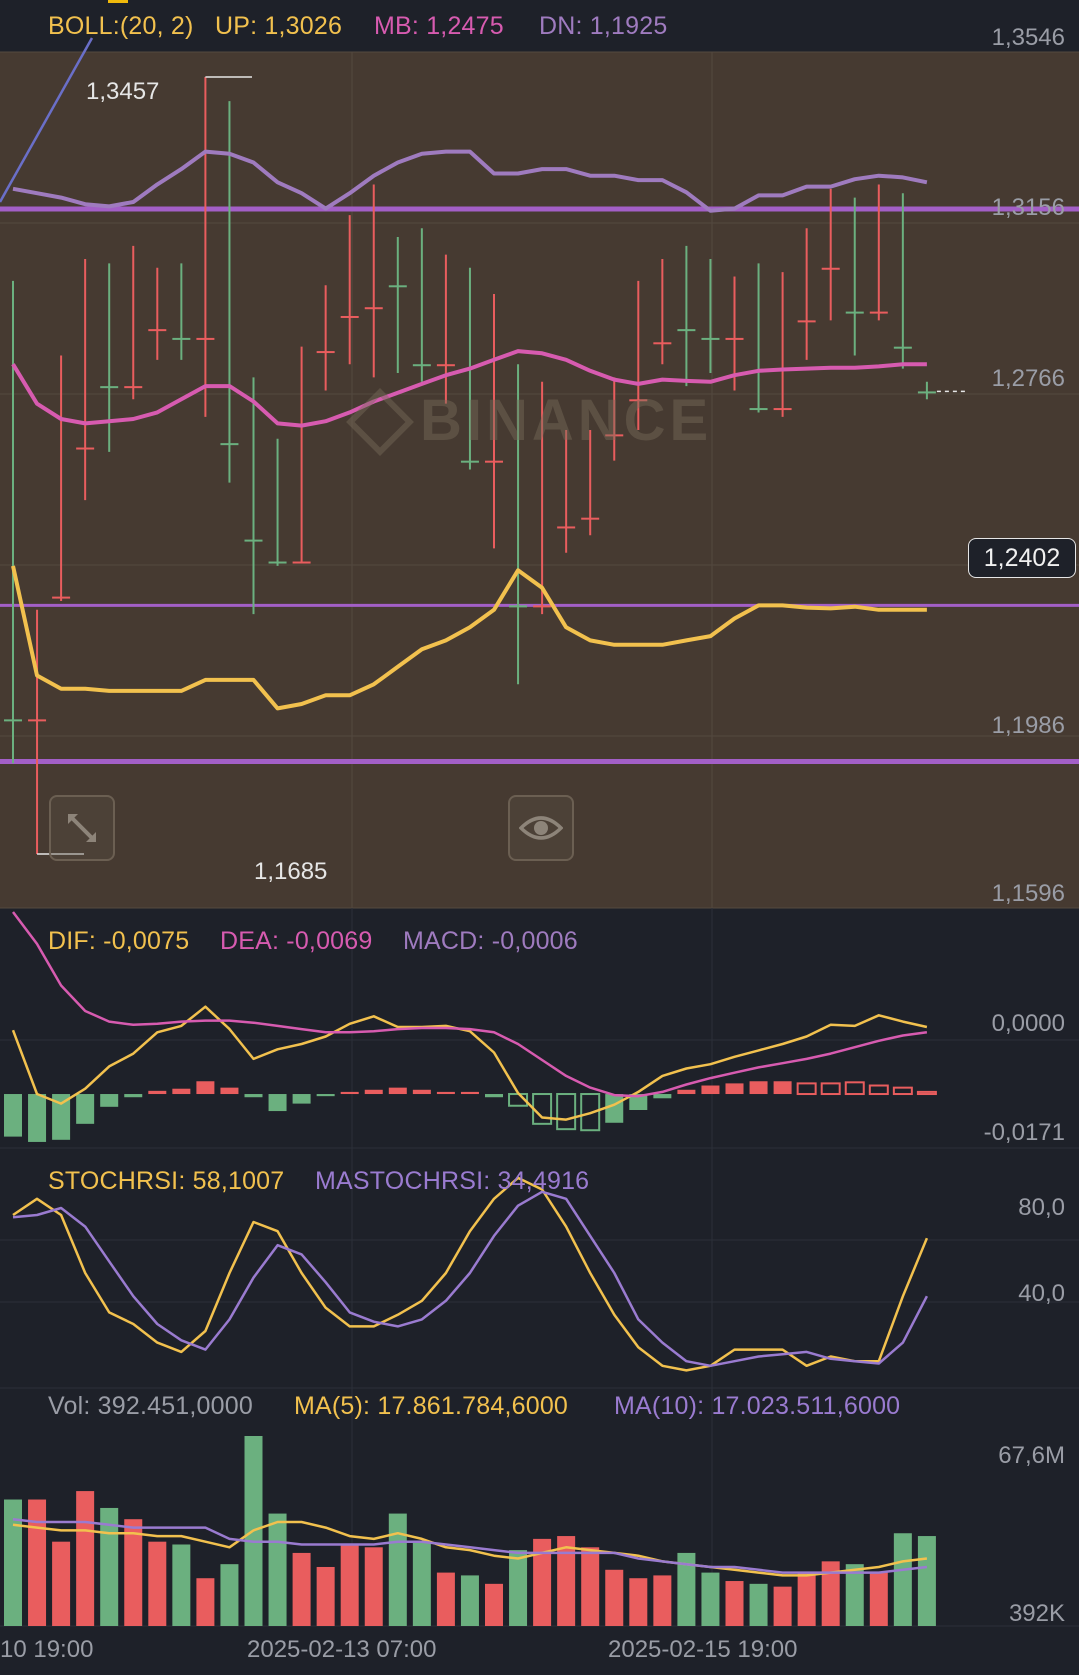 The height and width of the screenshot is (1675, 1079). What do you see at coordinates (439, 26) in the screenshot?
I see `boll-mb-value: MB: 1,2475` at bounding box center [439, 26].